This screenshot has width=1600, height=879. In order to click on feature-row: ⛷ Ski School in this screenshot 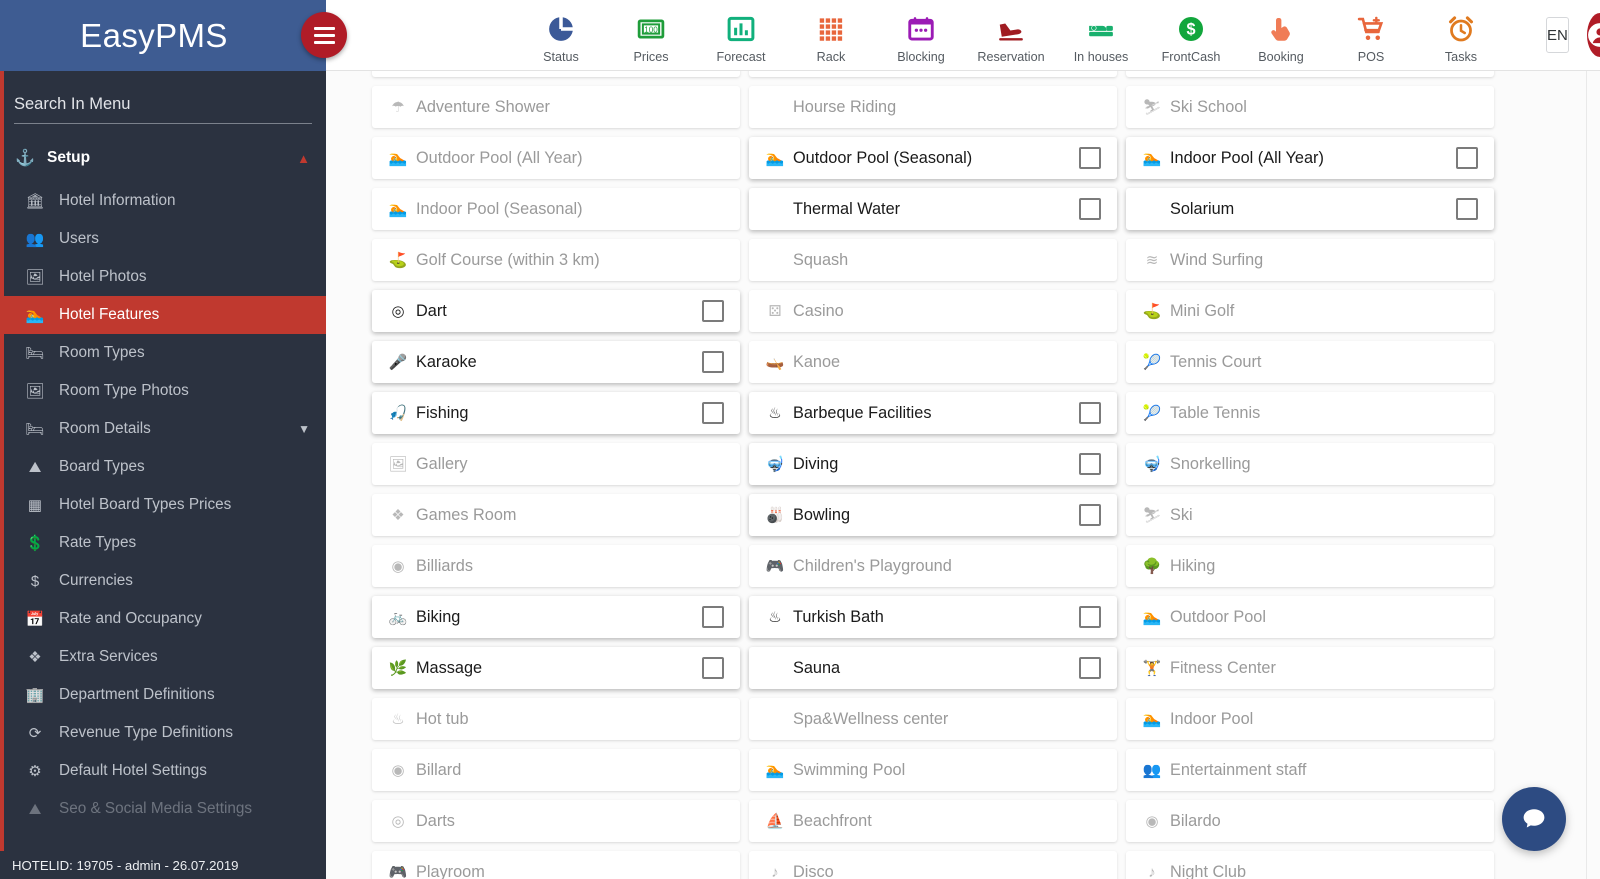, I will do `click(1310, 107)`.